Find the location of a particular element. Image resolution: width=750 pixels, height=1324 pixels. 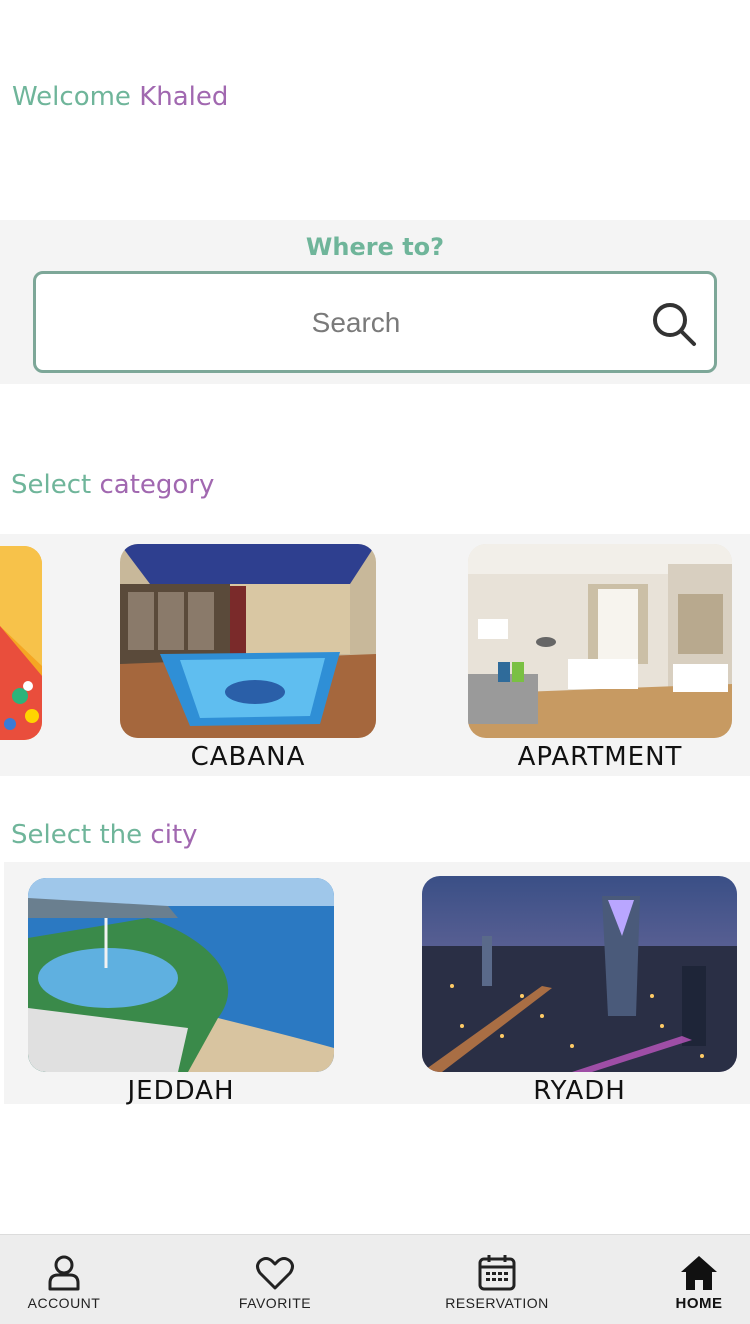

category-title-part1: Select is located at coordinates (51, 485).